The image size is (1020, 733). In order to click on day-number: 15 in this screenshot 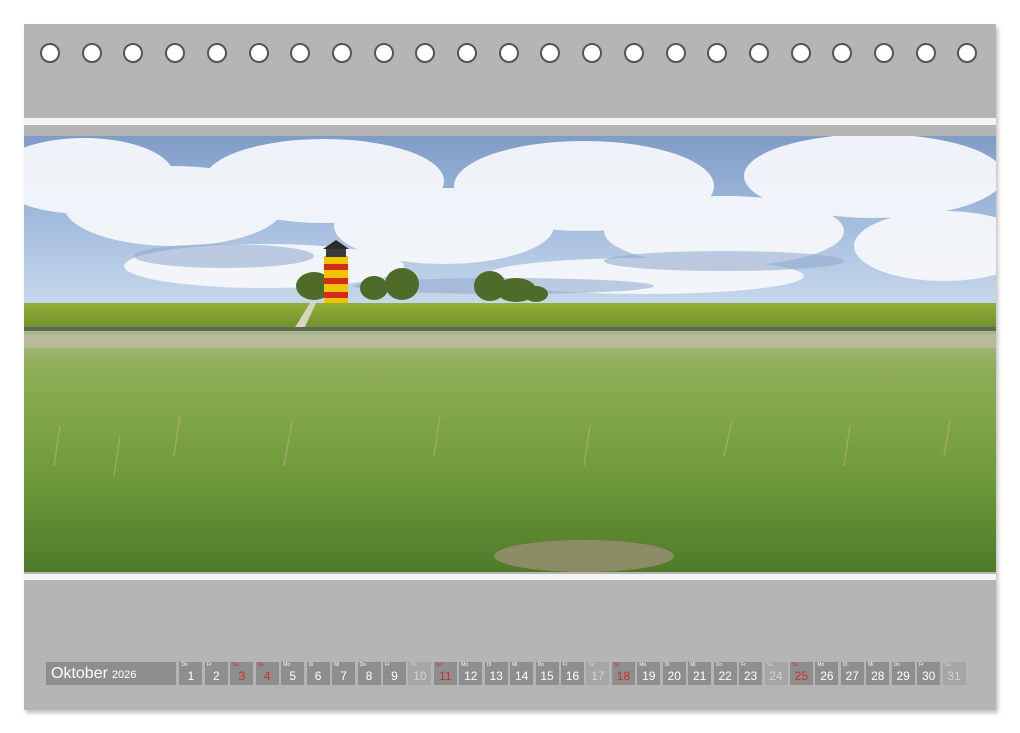, I will do `click(547, 676)`.